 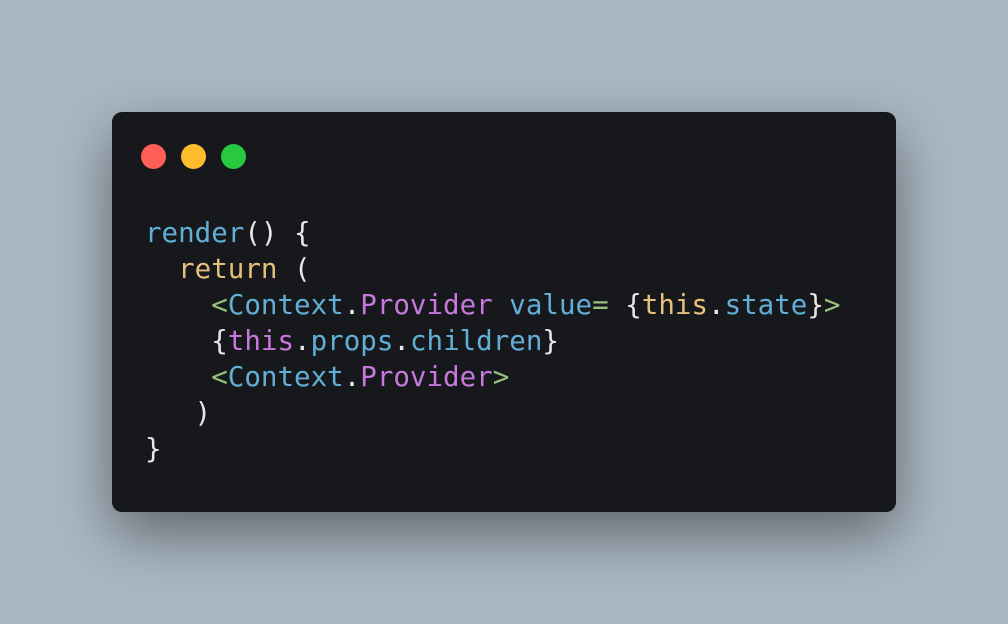 I want to click on window-controls, so click(x=193, y=156).